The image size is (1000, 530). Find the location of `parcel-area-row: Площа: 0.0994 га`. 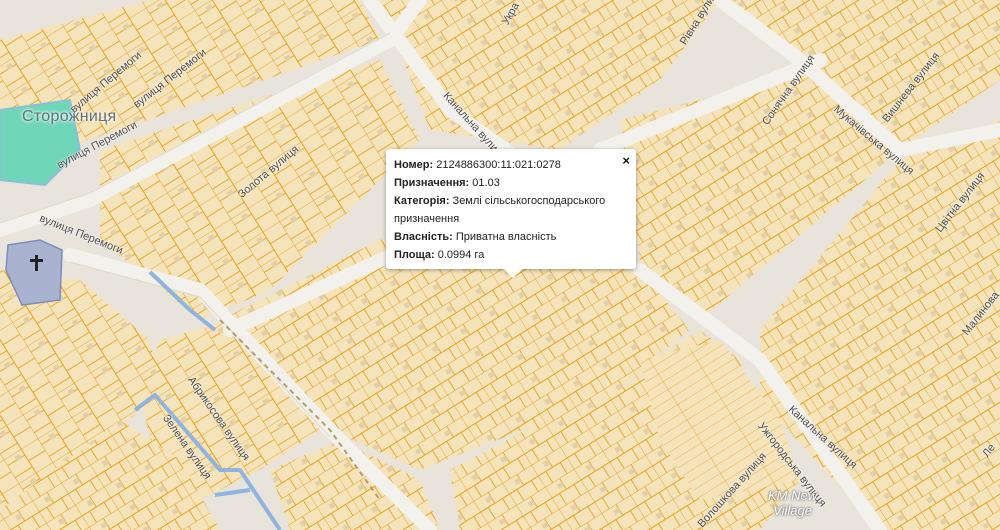

parcel-area-row: Площа: 0.0994 га is located at coordinates (511, 255).